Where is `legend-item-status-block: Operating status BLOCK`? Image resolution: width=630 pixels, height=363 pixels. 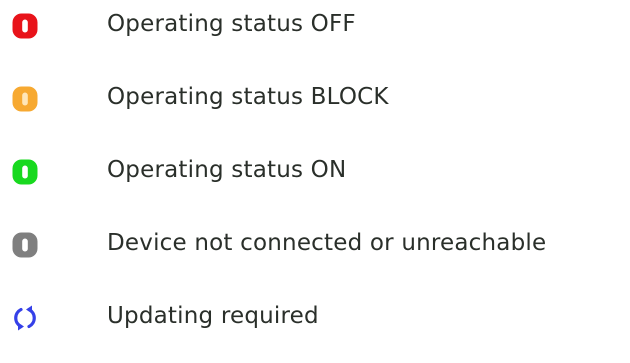
legend-item-status-block: Operating status BLOCK is located at coordinates (315, 97).